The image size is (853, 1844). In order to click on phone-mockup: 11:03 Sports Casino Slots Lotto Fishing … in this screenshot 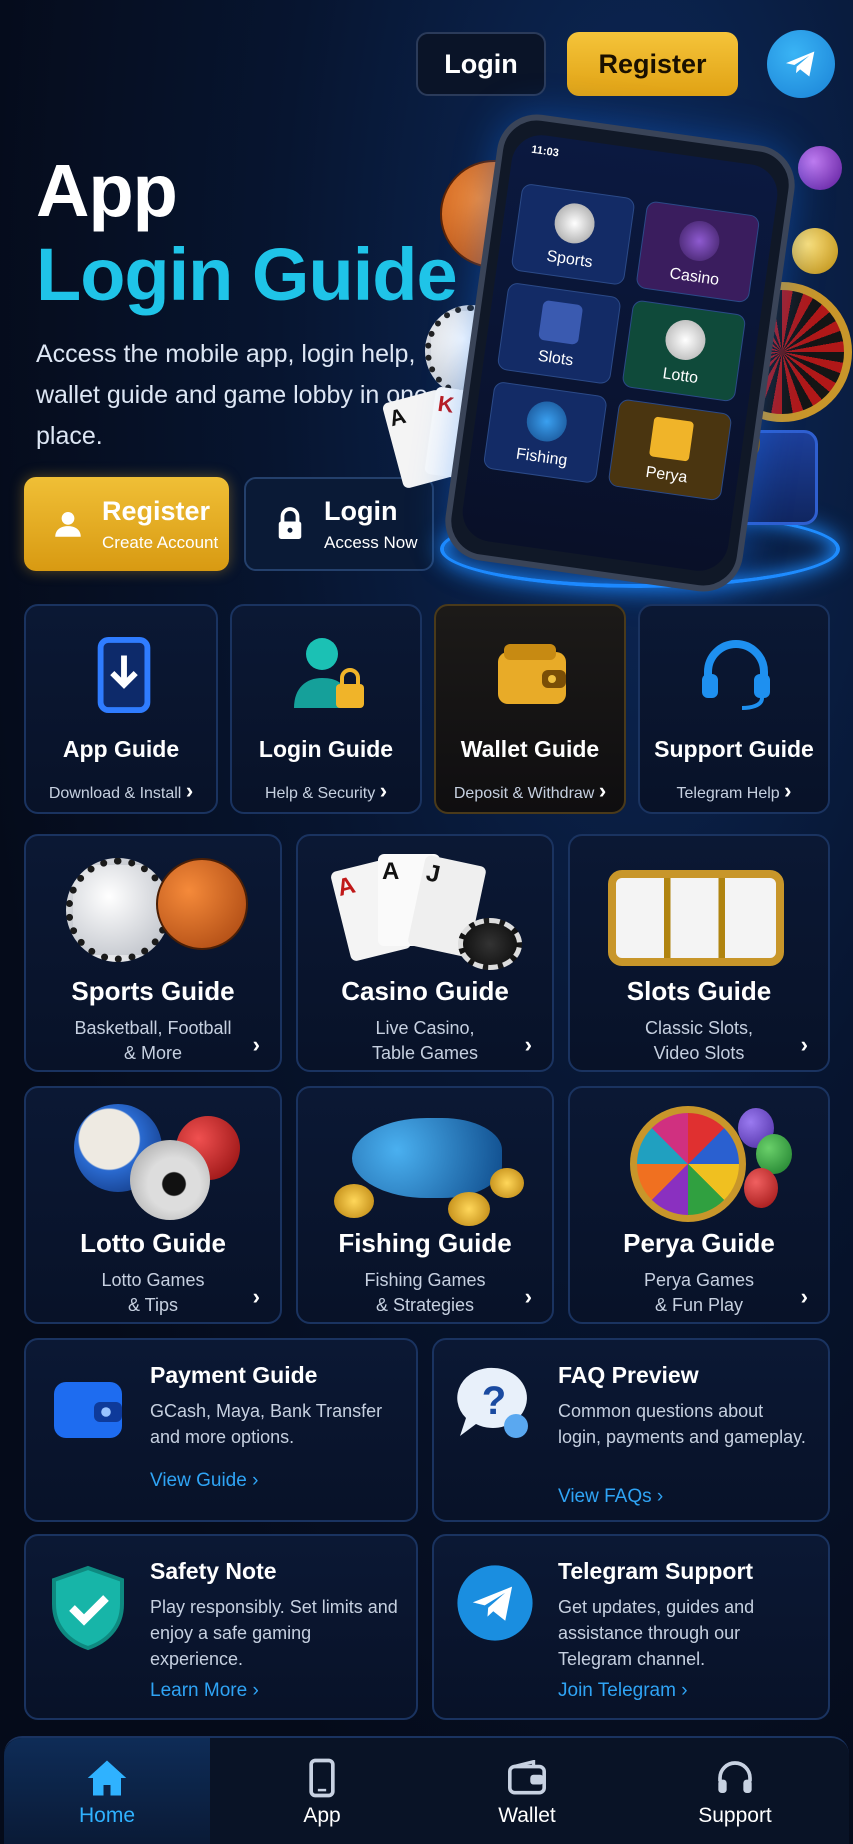, I will do `click(620, 353)`.